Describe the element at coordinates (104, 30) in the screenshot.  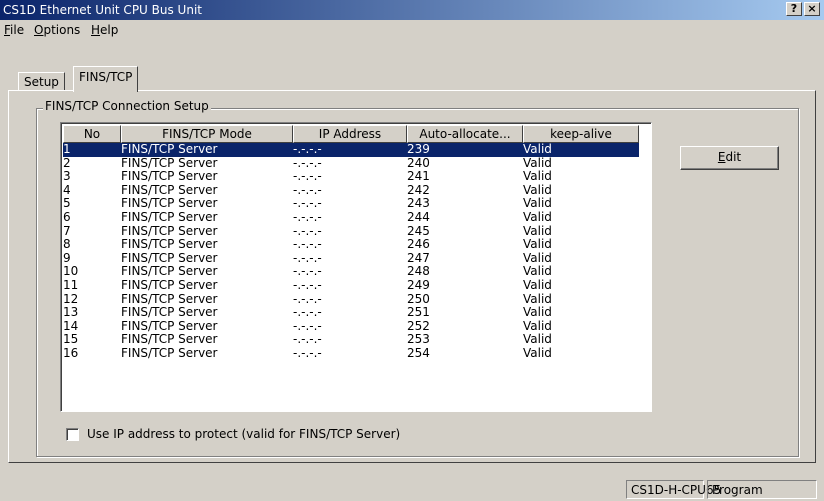
I see `menu-help: Help` at that location.